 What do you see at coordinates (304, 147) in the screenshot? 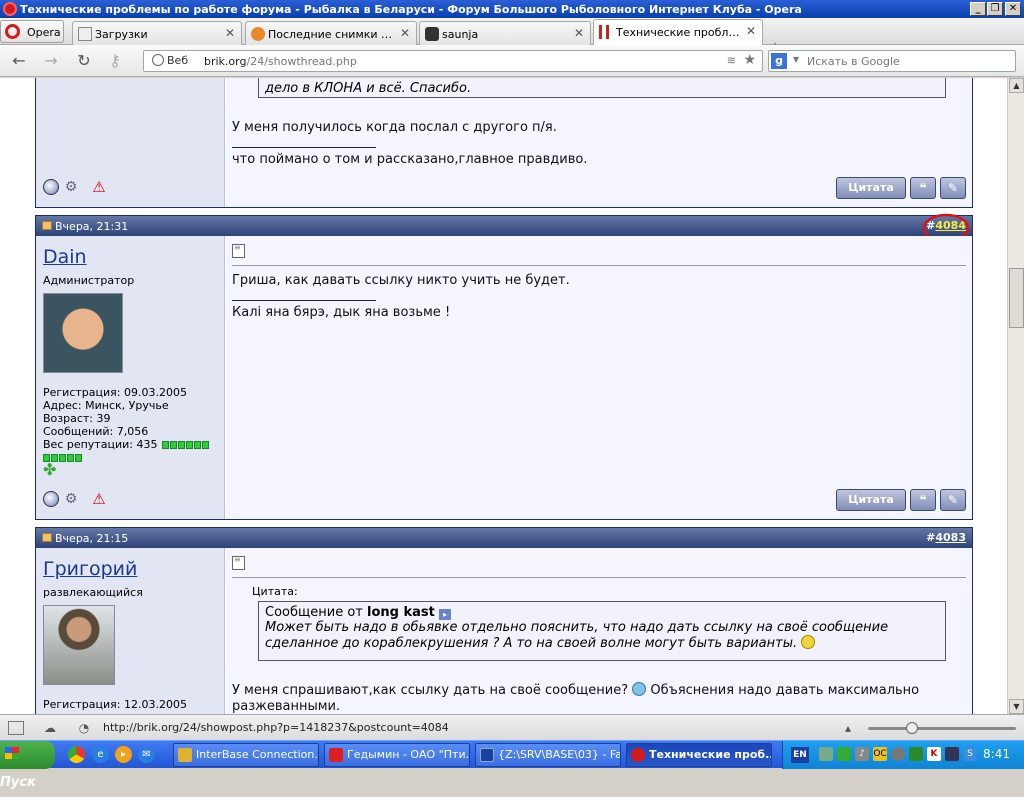
I see `signature-divider` at bounding box center [304, 147].